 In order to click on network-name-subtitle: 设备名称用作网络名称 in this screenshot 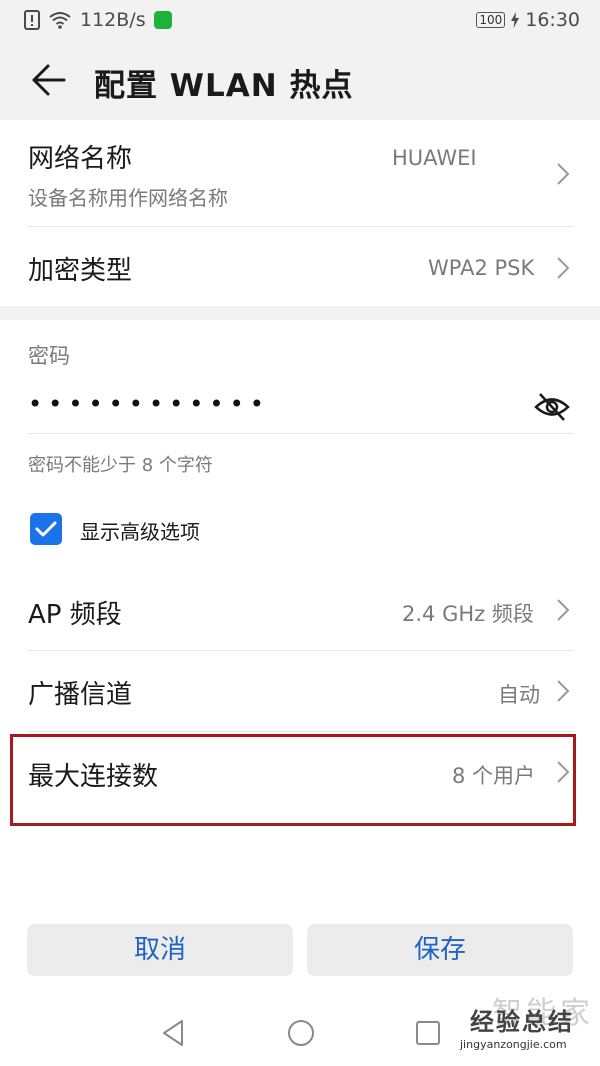, I will do `click(128, 198)`.